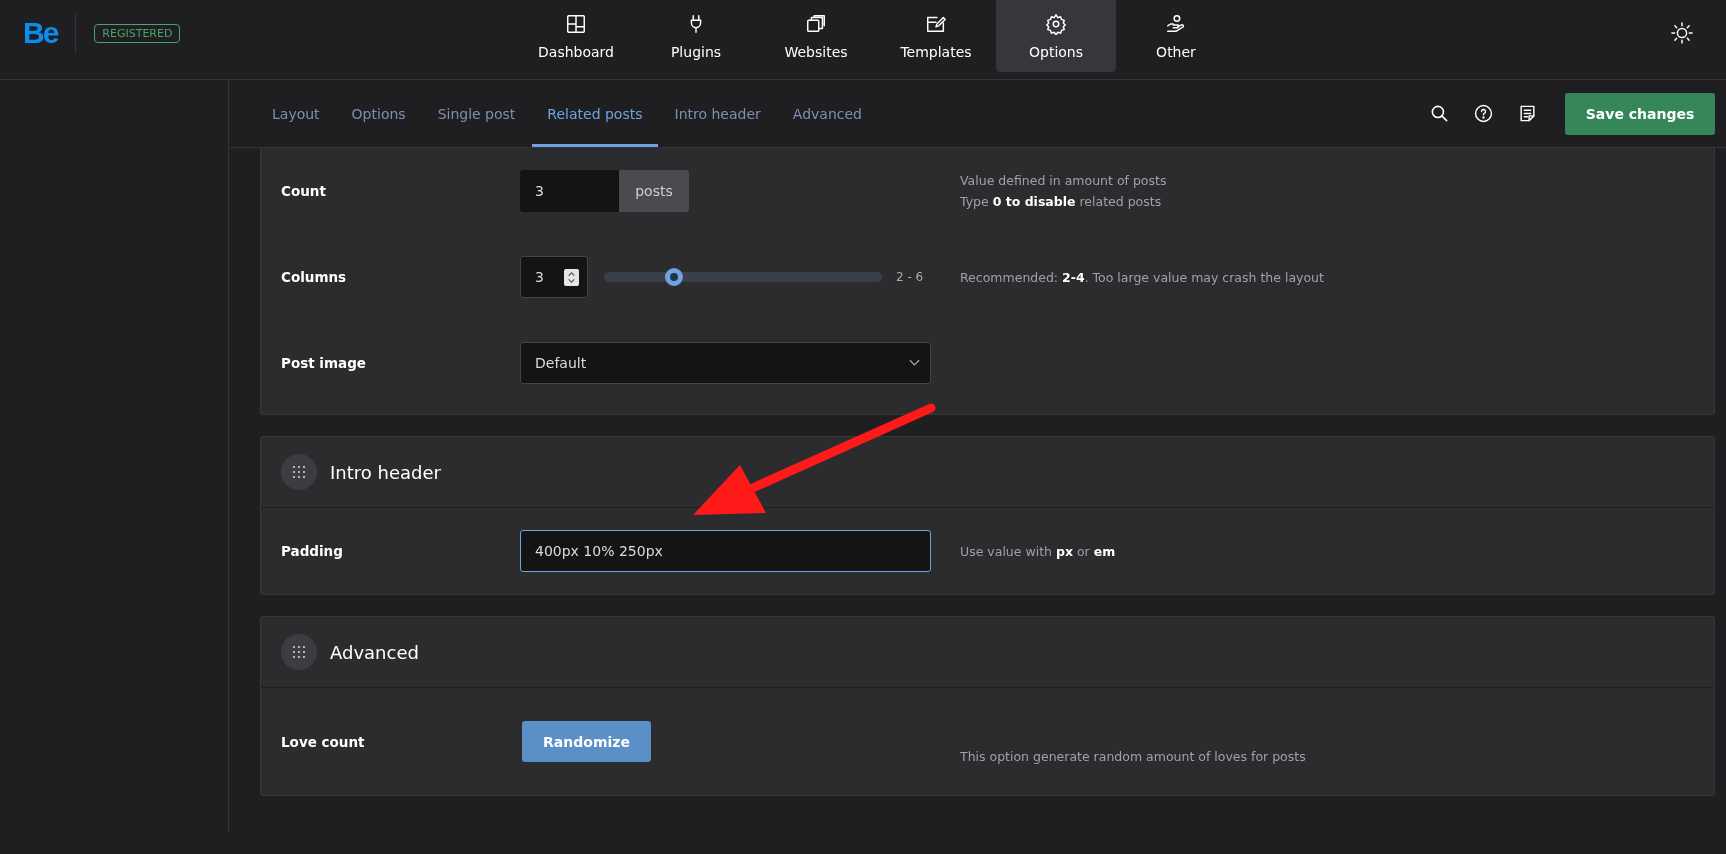 The image size is (1726, 854). I want to click on logo: Be, so click(40, 33).